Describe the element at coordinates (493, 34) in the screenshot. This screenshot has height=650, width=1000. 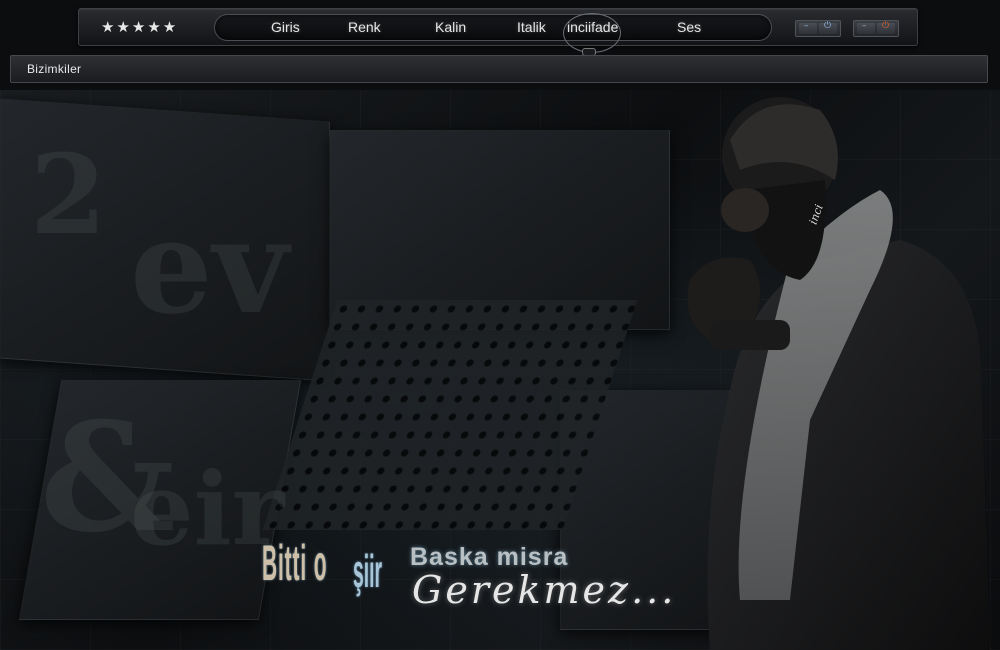
I see `main-menu: Giris Renk Kalin Italik inciifade Ses` at that location.